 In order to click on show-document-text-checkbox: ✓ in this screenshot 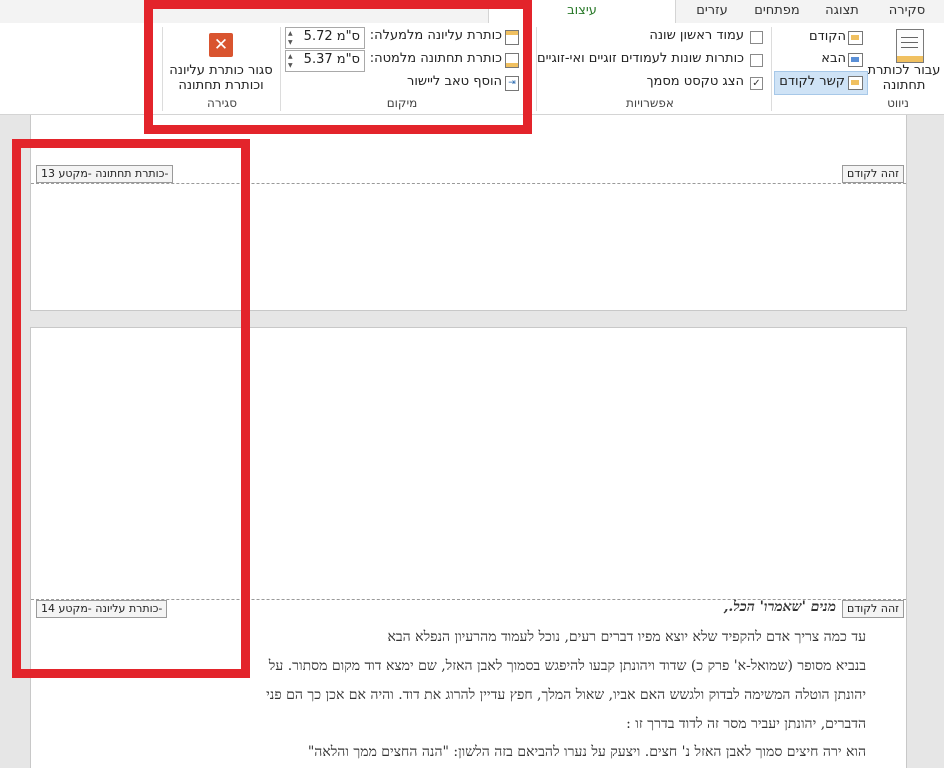, I will do `click(756, 83)`.